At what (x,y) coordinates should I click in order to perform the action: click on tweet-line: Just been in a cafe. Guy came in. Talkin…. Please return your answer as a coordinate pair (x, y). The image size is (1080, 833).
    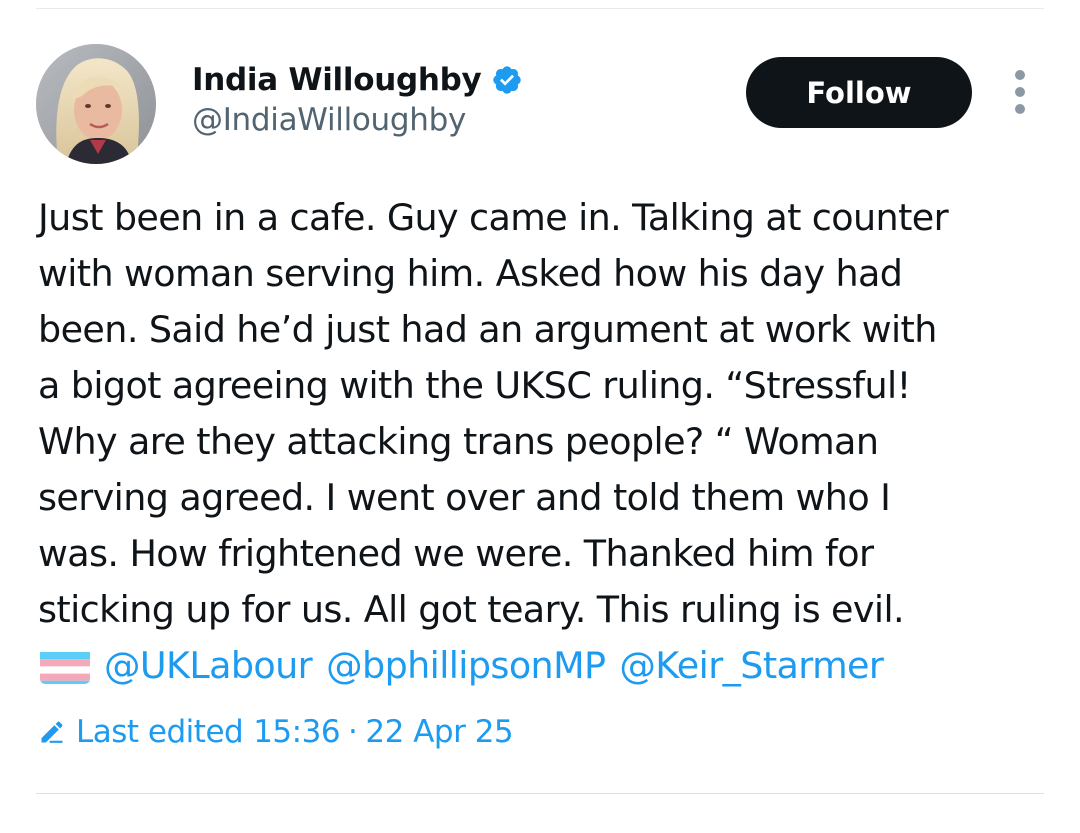
    Looking at the image, I should click on (493, 217).